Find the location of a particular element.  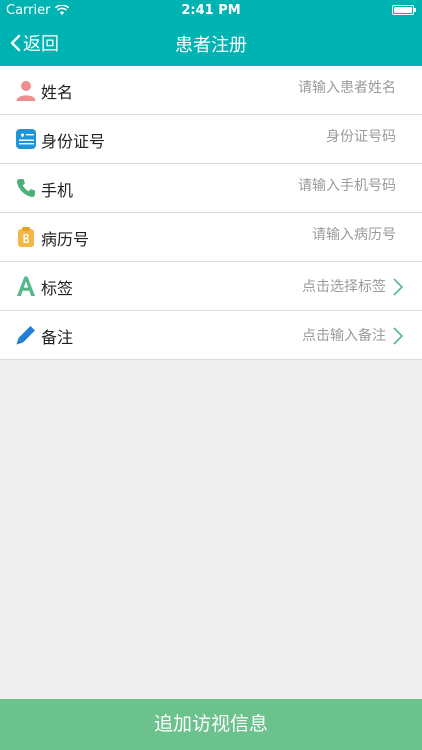

id-number-row: 身份证号 is located at coordinates (211, 139).